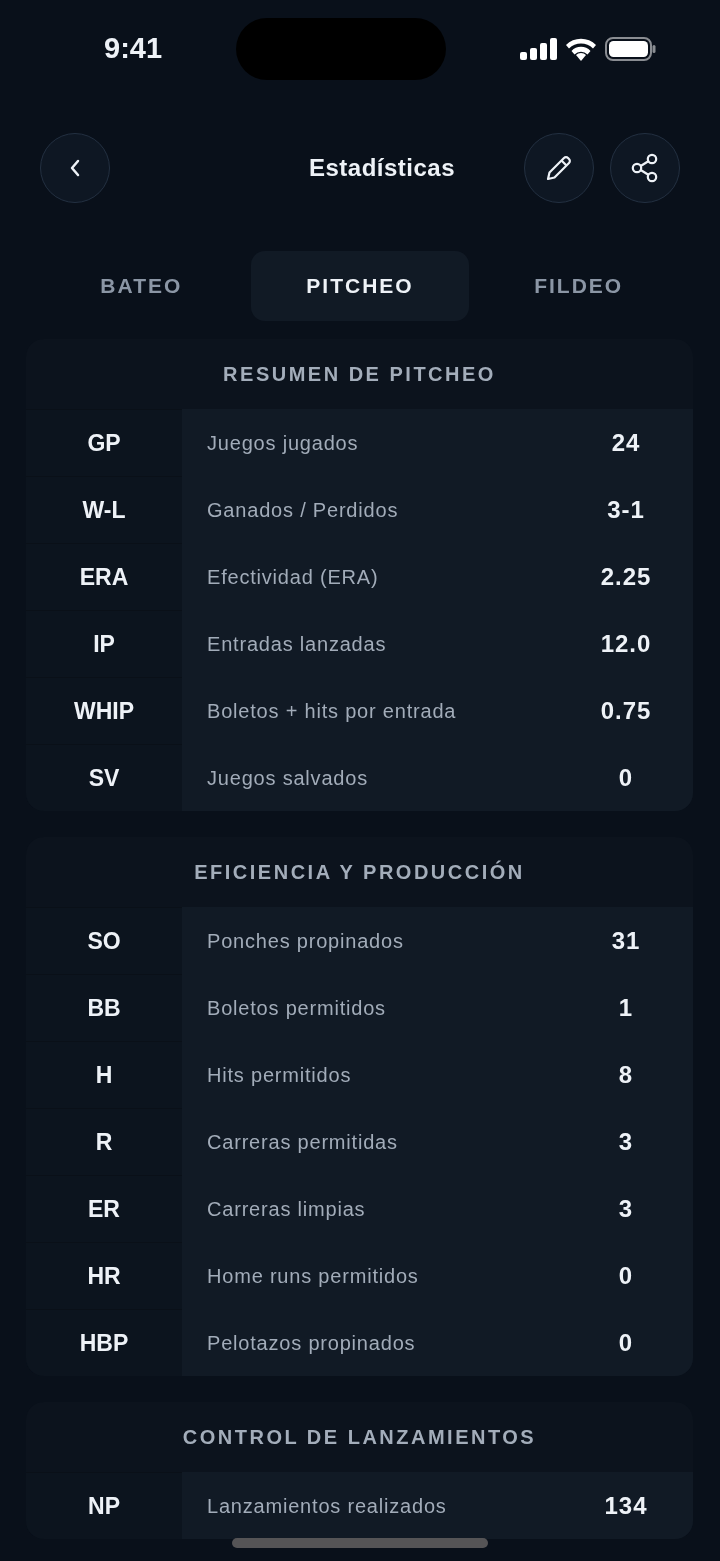 This screenshot has height=1561, width=720. What do you see at coordinates (288, 778) in the screenshot?
I see `stat-label: Juegos salvados` at bounding box center [288, 778].